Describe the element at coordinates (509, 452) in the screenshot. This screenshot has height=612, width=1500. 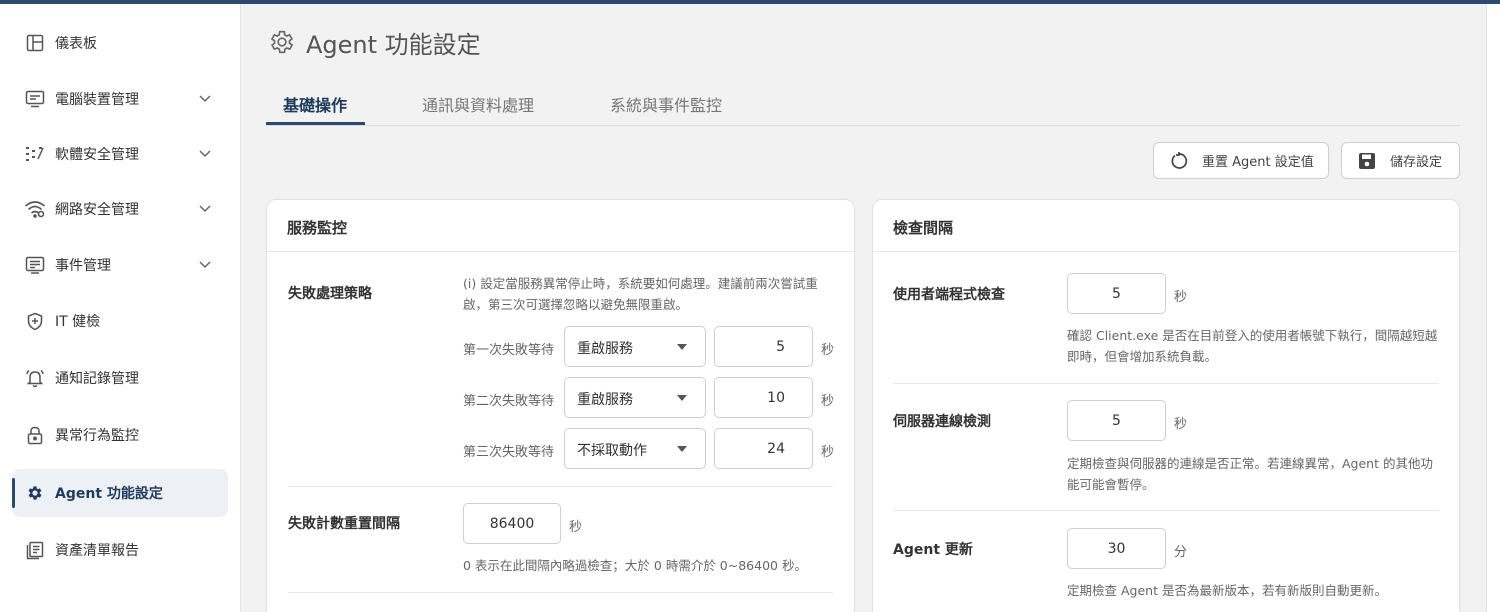
I see `third-failure-label: 第三次失敗等待` at that location.